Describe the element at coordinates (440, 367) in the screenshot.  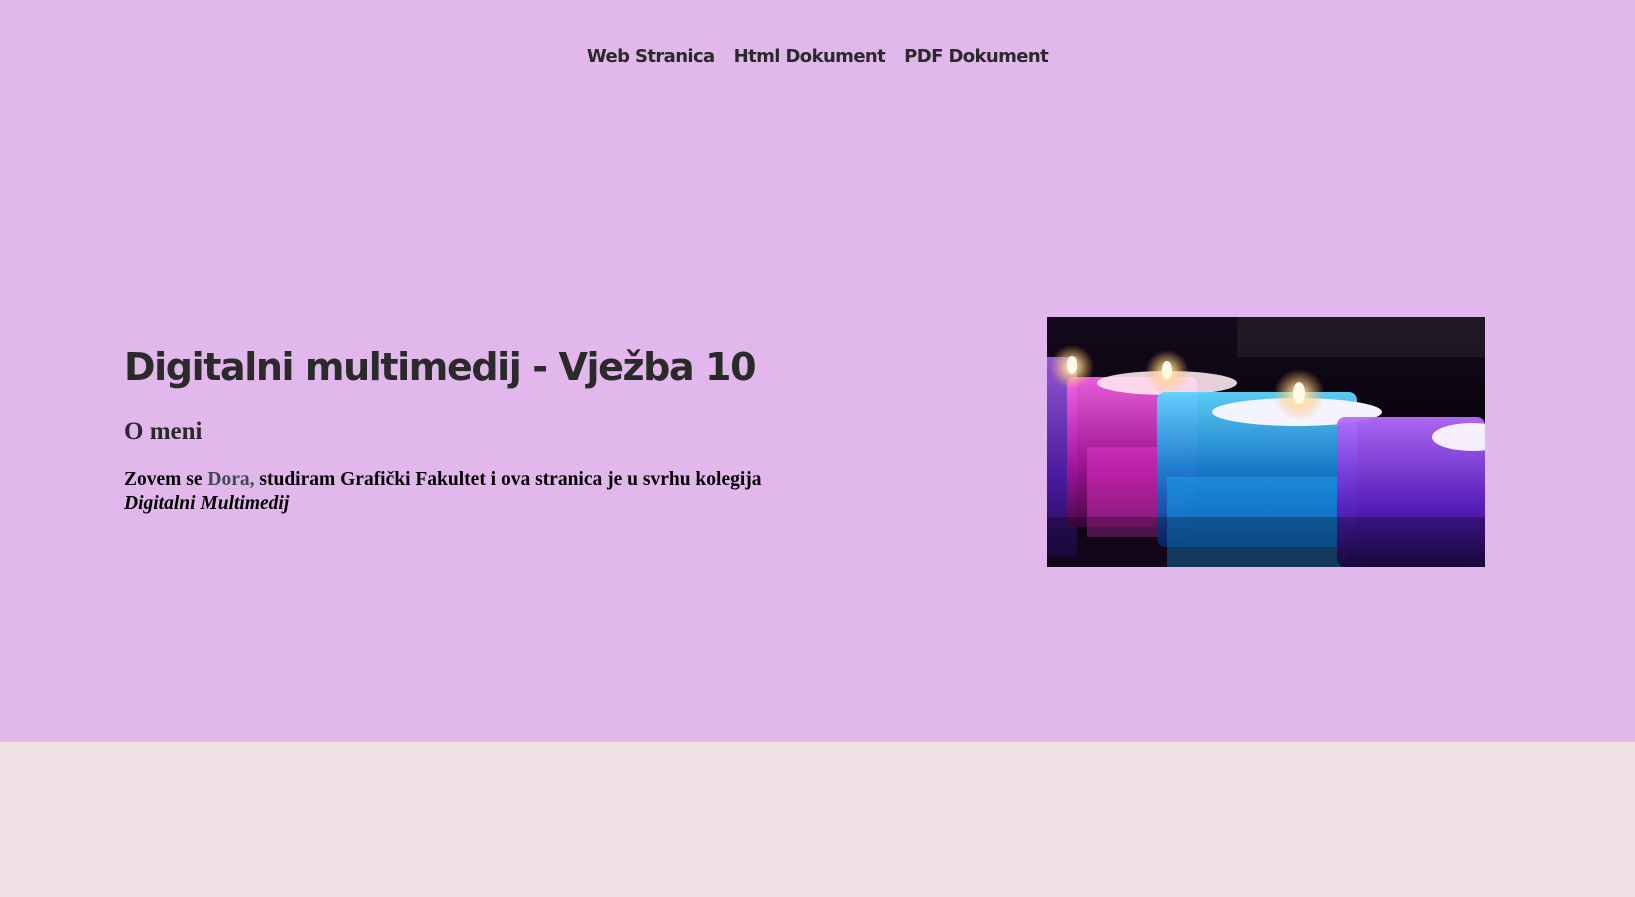
I see `page-title: Digitalni multimedij - Vježba 10` at that location.